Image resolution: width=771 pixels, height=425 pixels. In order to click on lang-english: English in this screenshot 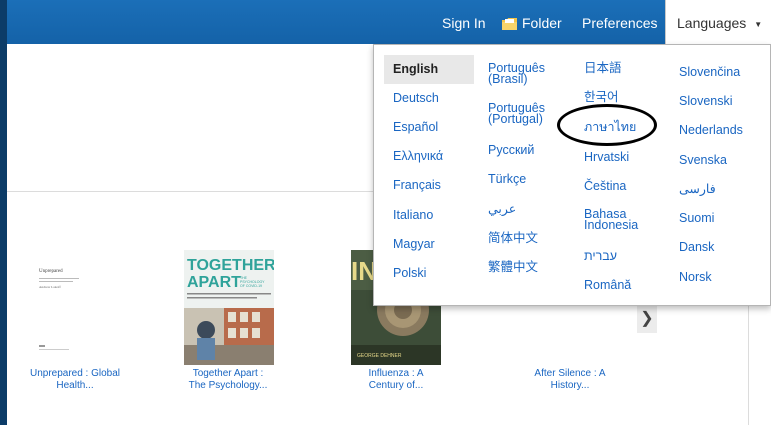, I will do `click(429, 69)`.